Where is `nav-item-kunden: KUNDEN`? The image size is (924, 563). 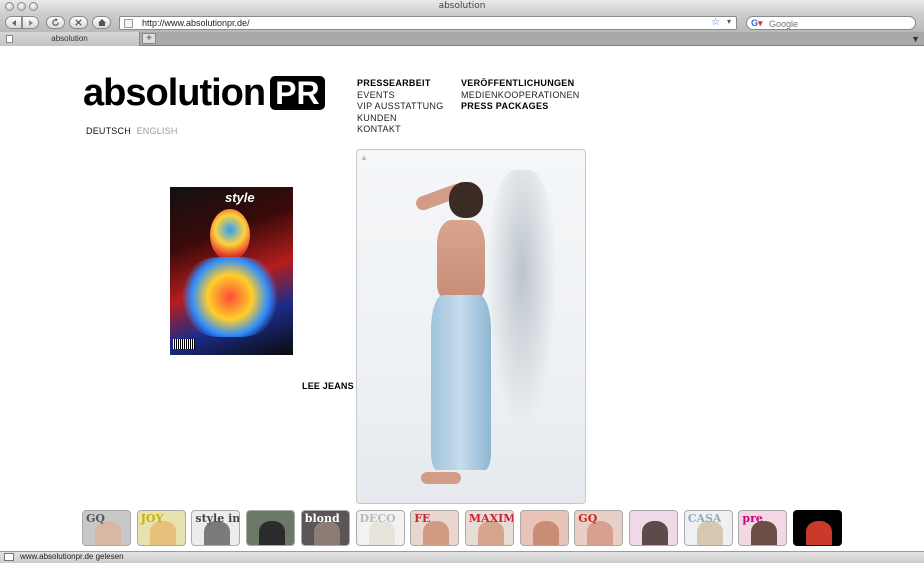 nav-item-kunden: KUNDEN is located at coordinates (400, 119).